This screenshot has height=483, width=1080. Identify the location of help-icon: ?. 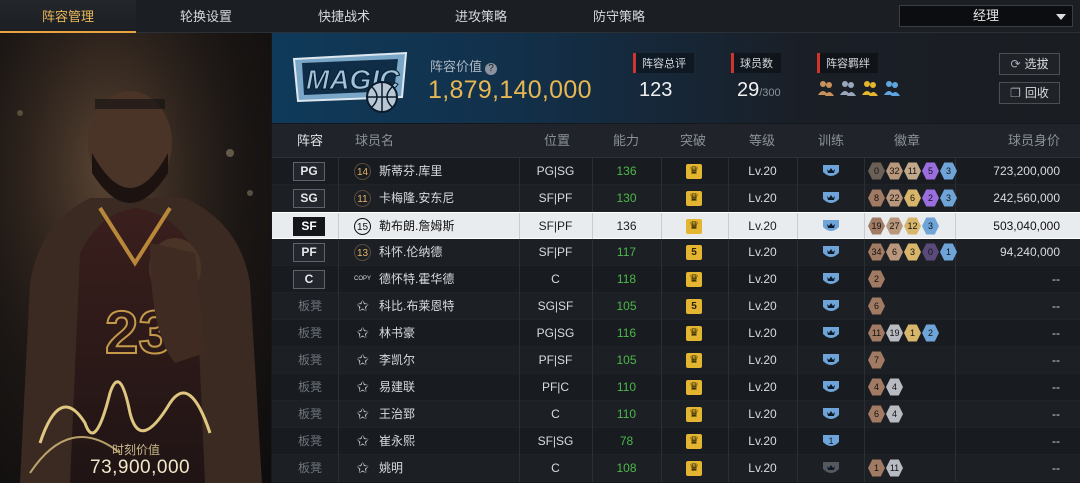
(491, 69).